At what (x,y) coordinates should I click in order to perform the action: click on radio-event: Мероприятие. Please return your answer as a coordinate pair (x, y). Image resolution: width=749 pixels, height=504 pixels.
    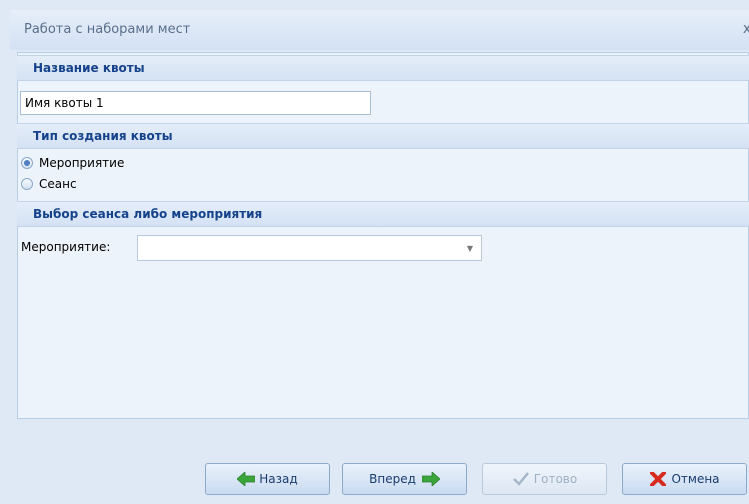
    Looking at the image, I should click on (72, 163).